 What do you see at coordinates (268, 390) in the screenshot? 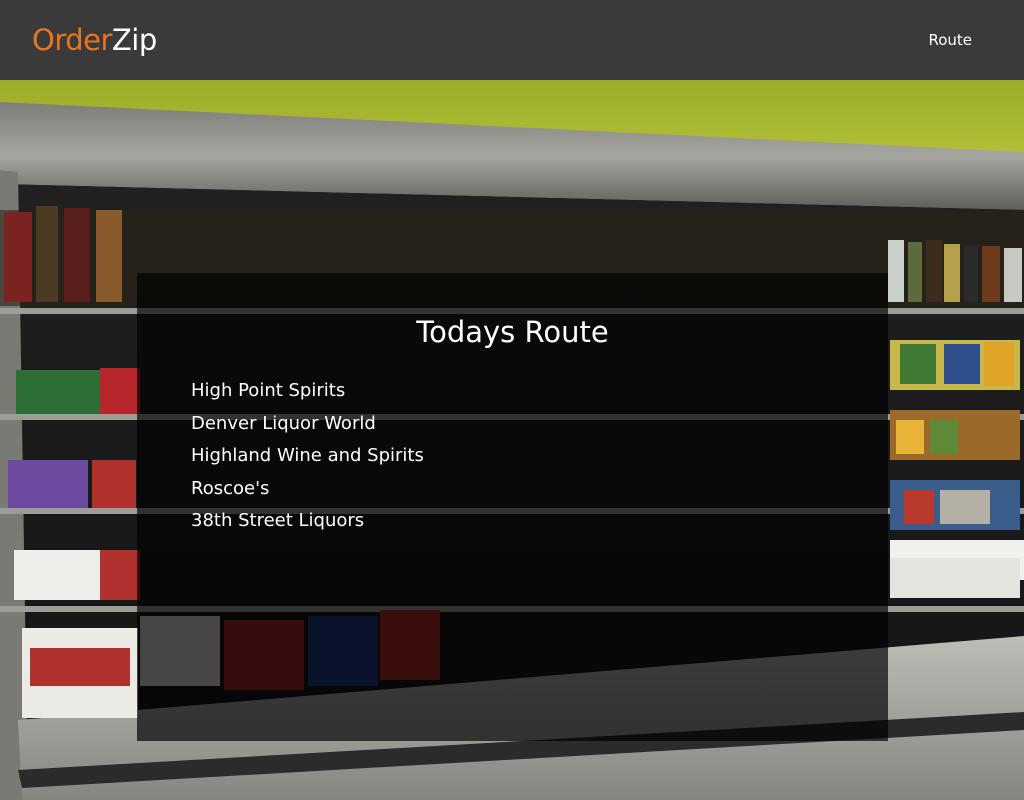
I see `route-stop-item: High Point Spirits` at bounding box center [268, 390].